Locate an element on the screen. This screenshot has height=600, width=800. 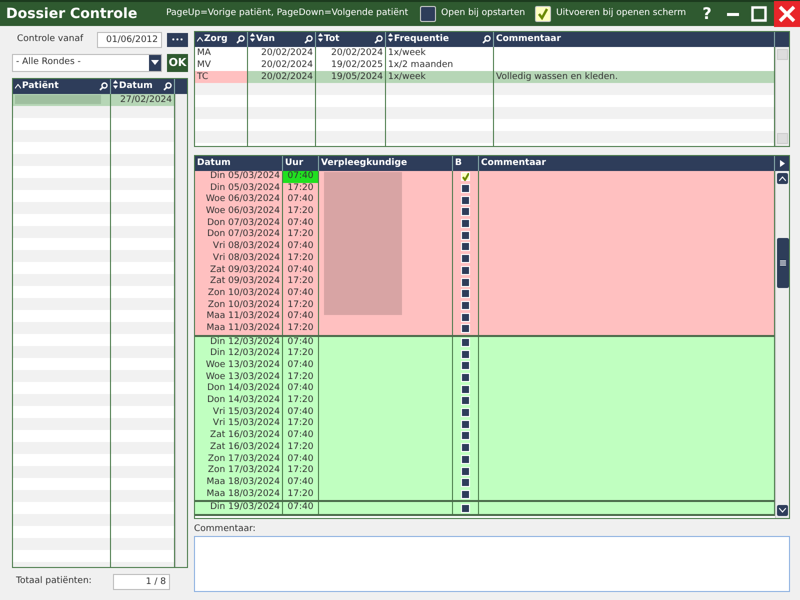
scroll-down-button is located at coordinates (782, 510).